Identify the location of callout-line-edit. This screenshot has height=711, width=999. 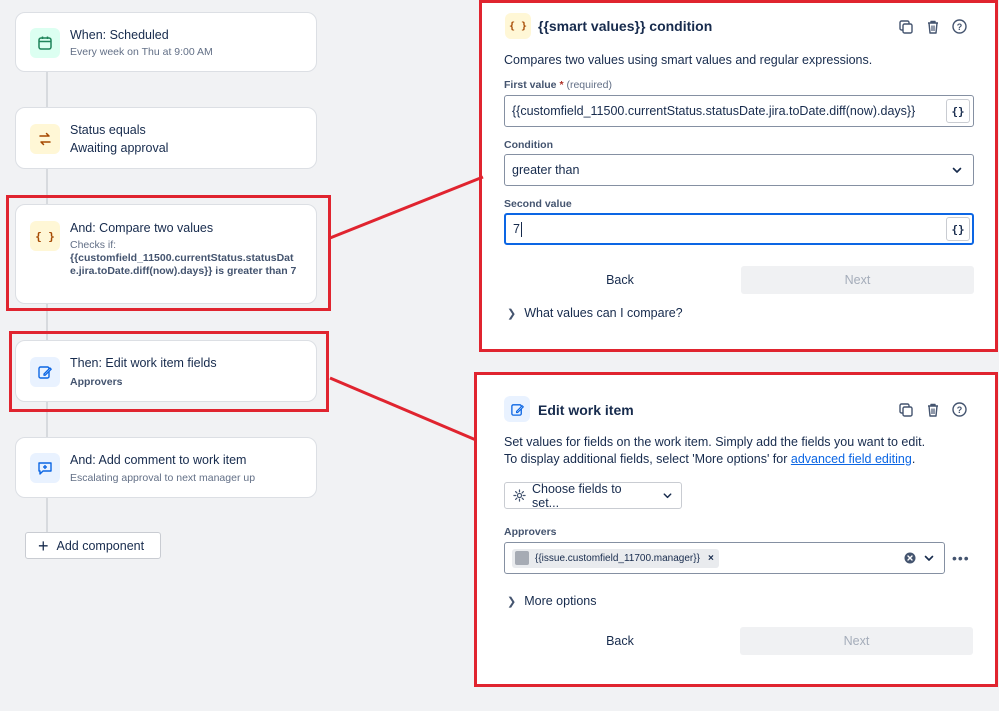
(403, 409).